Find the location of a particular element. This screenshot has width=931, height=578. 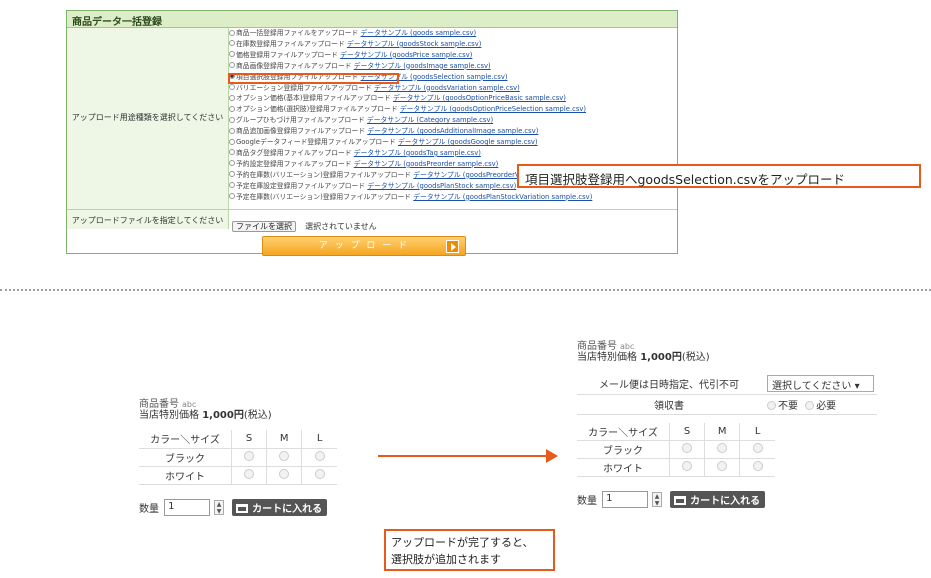

upload-type-option-label: 商品画像登録用ファイルアップロード is located at coordinates (294, 65).